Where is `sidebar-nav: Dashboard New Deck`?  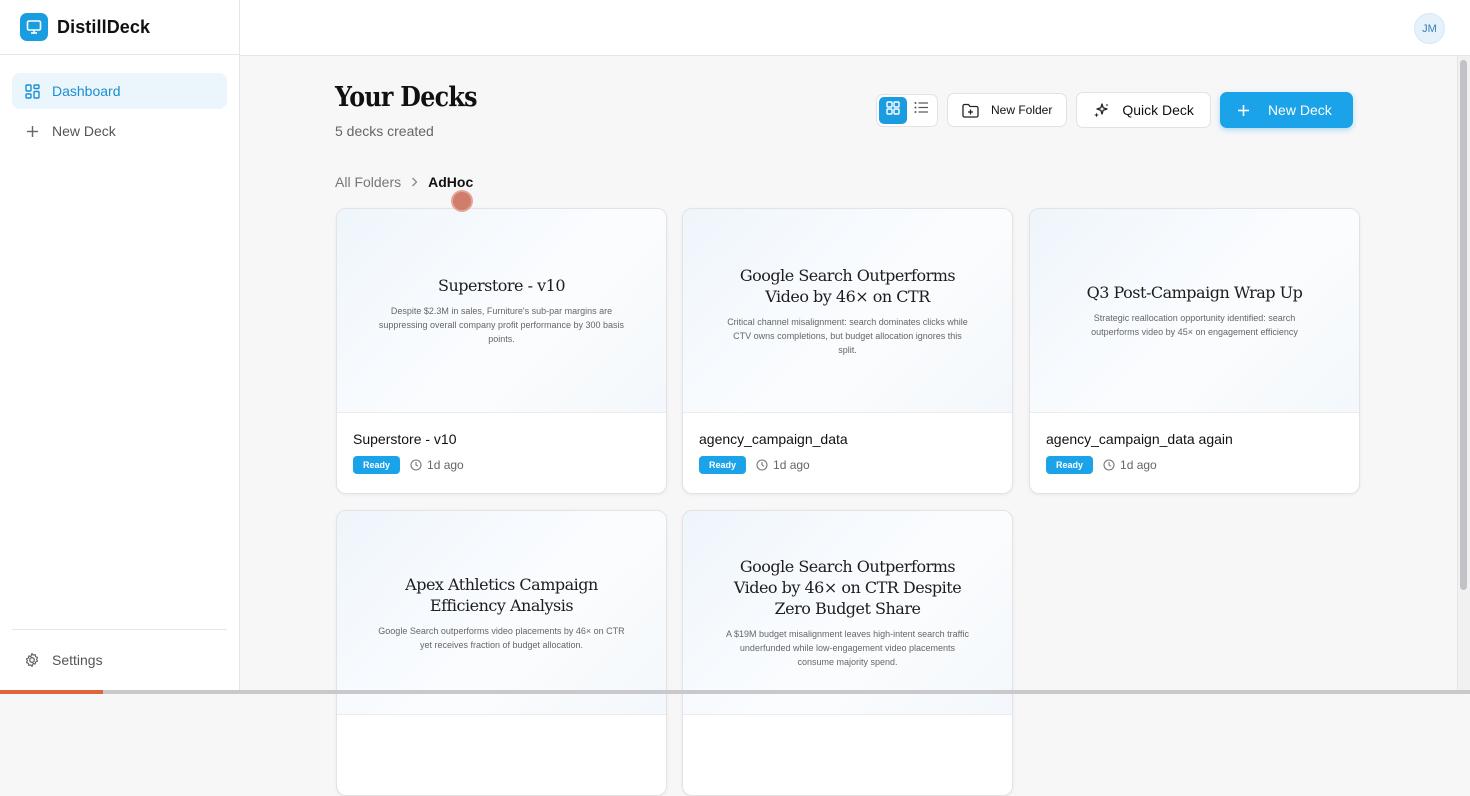
sidebar-nav: Dashboard New Deck is located at coordinates (119, 102).